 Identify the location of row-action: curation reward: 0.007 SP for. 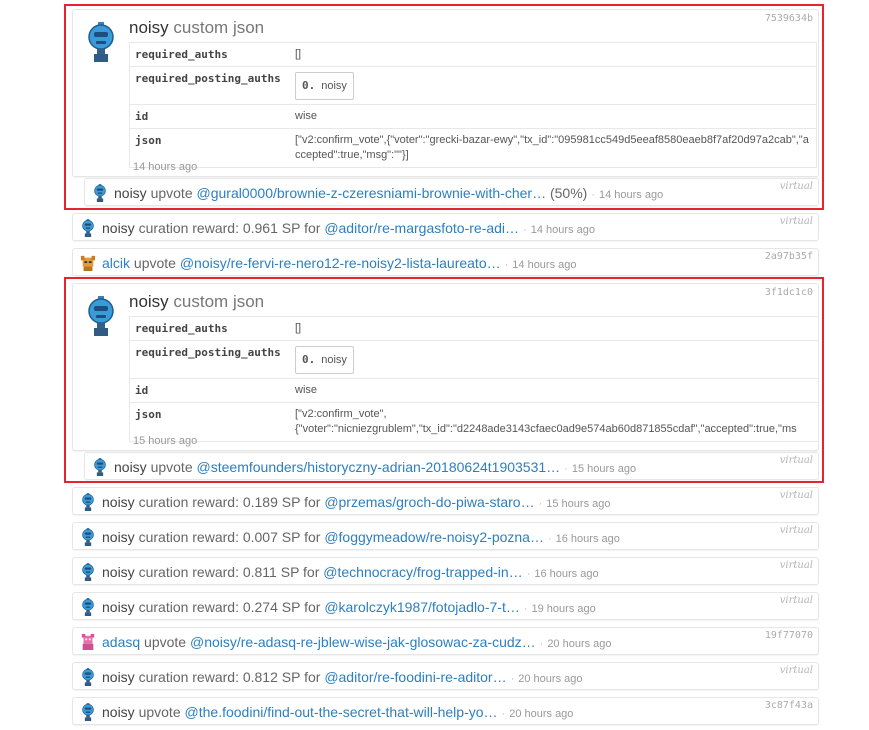
(229, 537).